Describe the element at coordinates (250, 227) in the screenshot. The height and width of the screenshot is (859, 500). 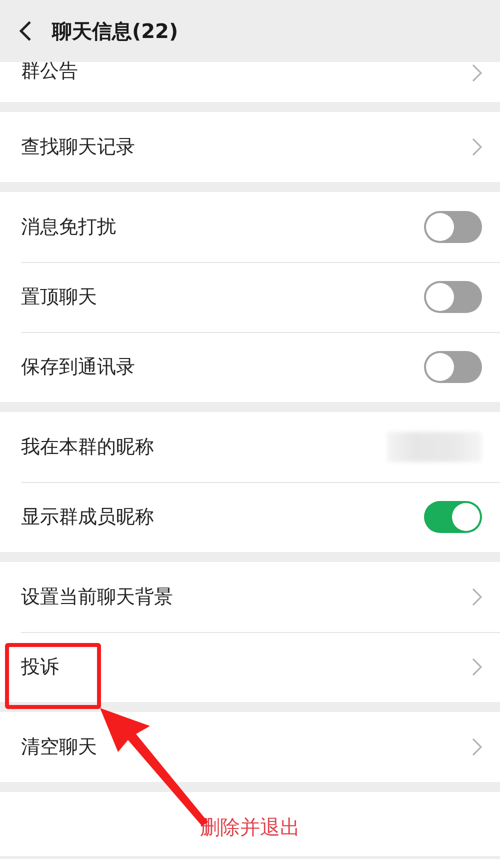
I see `settings-row: 消息免打扰` at that location.